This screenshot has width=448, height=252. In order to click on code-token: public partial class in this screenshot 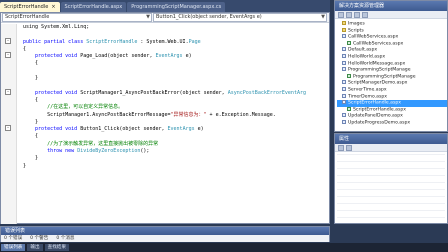, I will do `click(55, 41)`.